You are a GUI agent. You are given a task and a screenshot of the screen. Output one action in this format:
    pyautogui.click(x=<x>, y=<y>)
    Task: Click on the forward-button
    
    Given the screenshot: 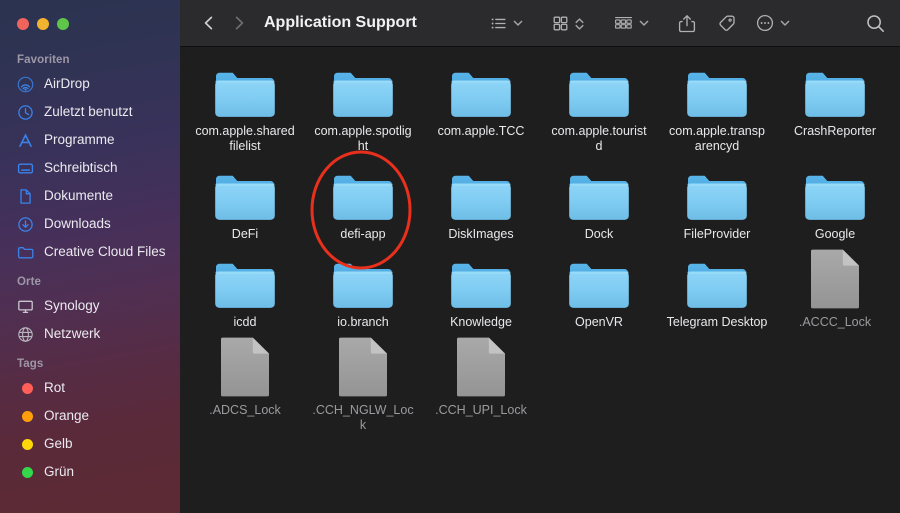 What is the action you would take?
    pyautogui.click(x=239, y=23)
    